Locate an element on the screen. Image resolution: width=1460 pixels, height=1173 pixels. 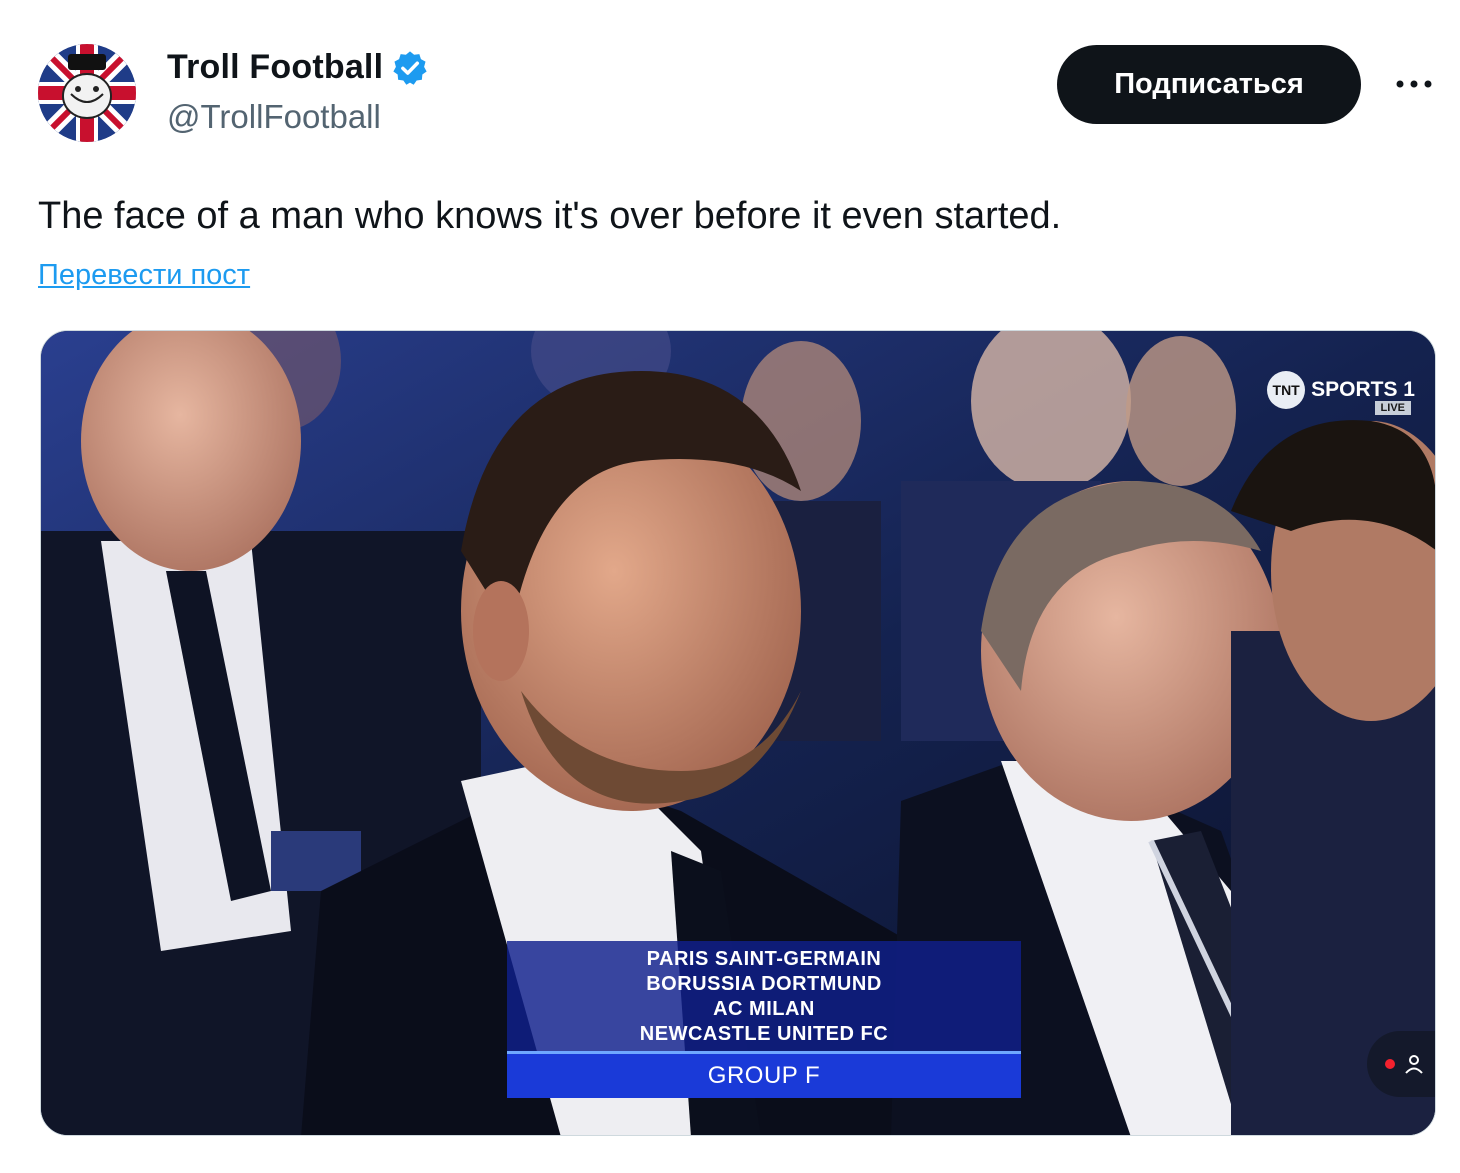
live-tag: LIVE is located at coordinates (1392, 408).